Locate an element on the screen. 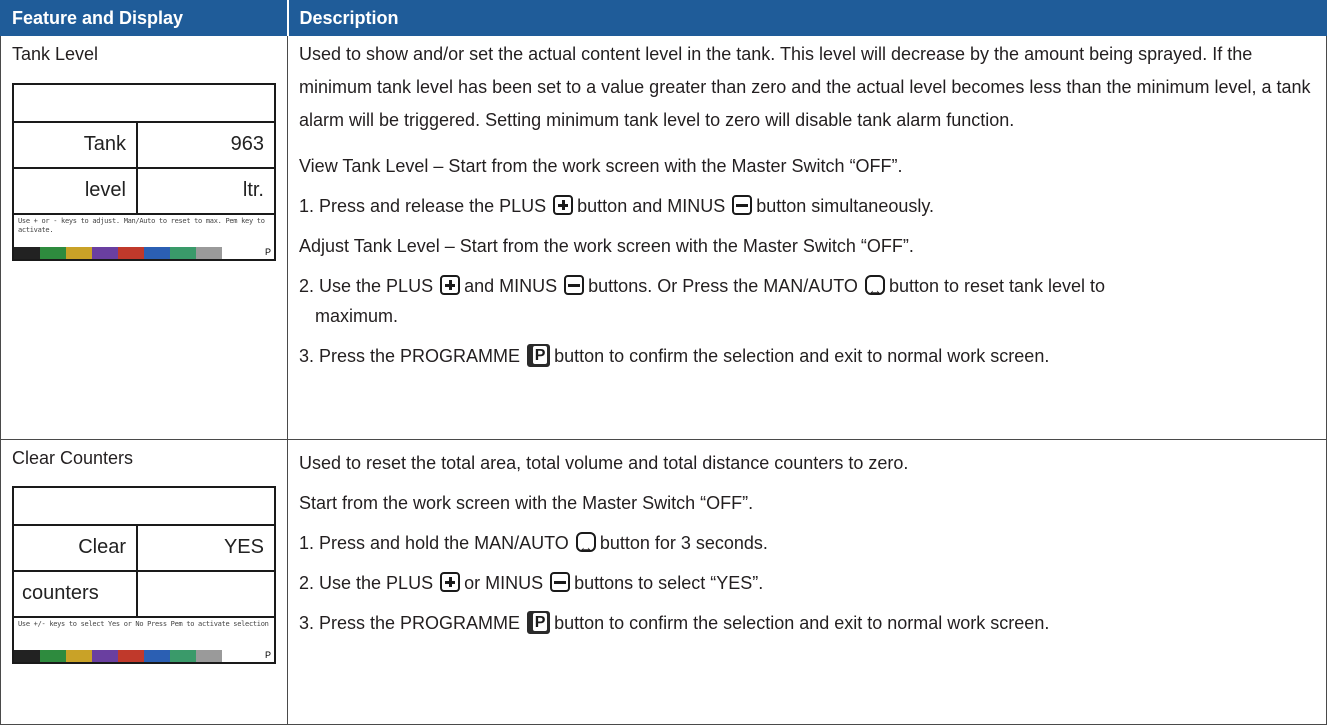 The image size is (1342, 725). display-label: counters is located at coordinates (76, 594).